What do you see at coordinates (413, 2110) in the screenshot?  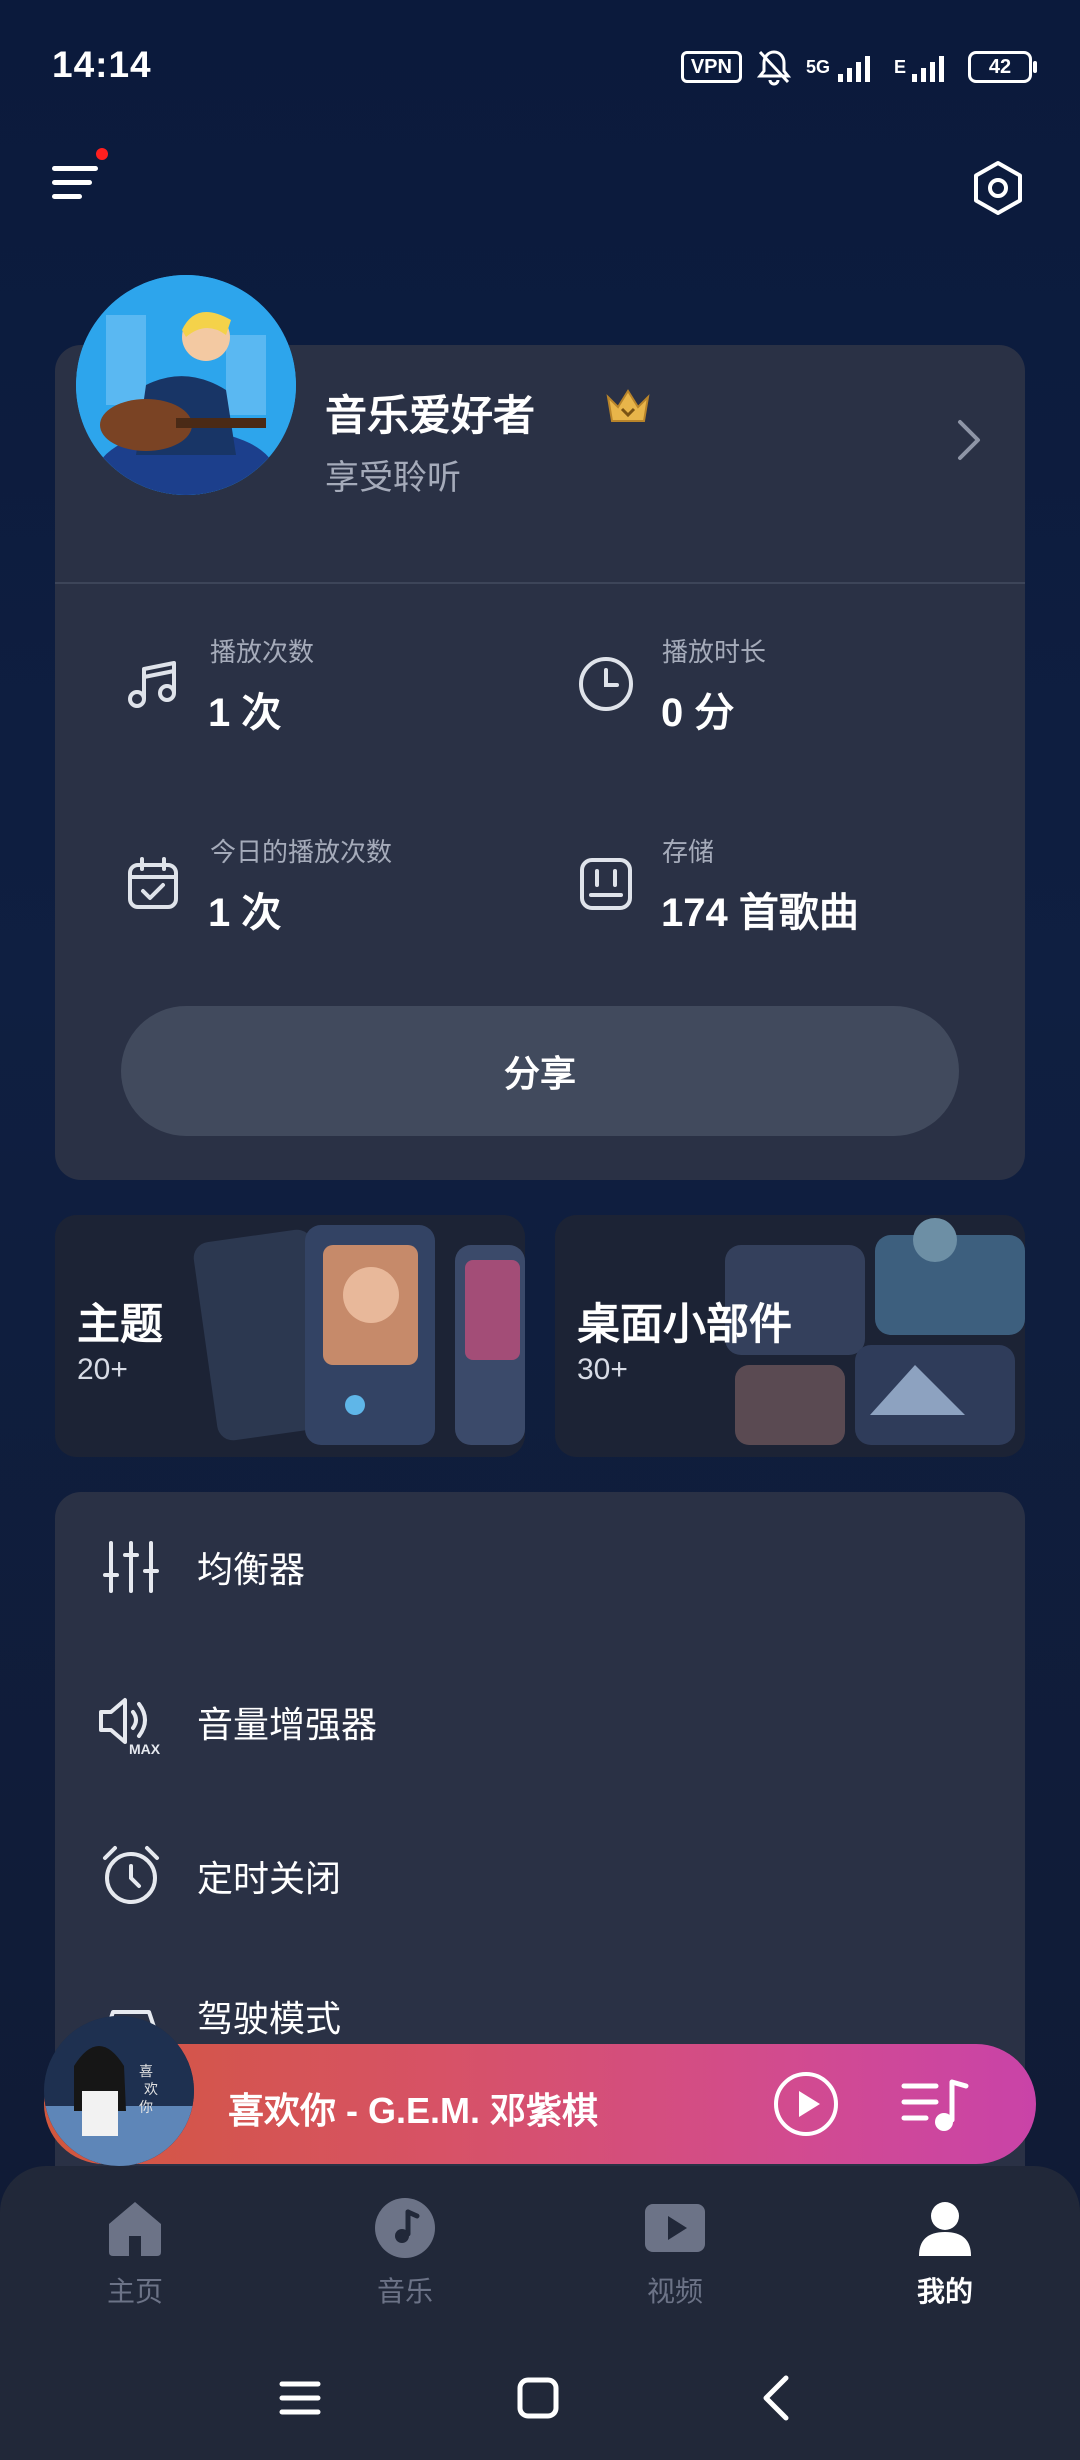 I see `now-playing-title: 喜欢你 - G.E.M. 邓紫棋` at bounding box center [413, 2110].